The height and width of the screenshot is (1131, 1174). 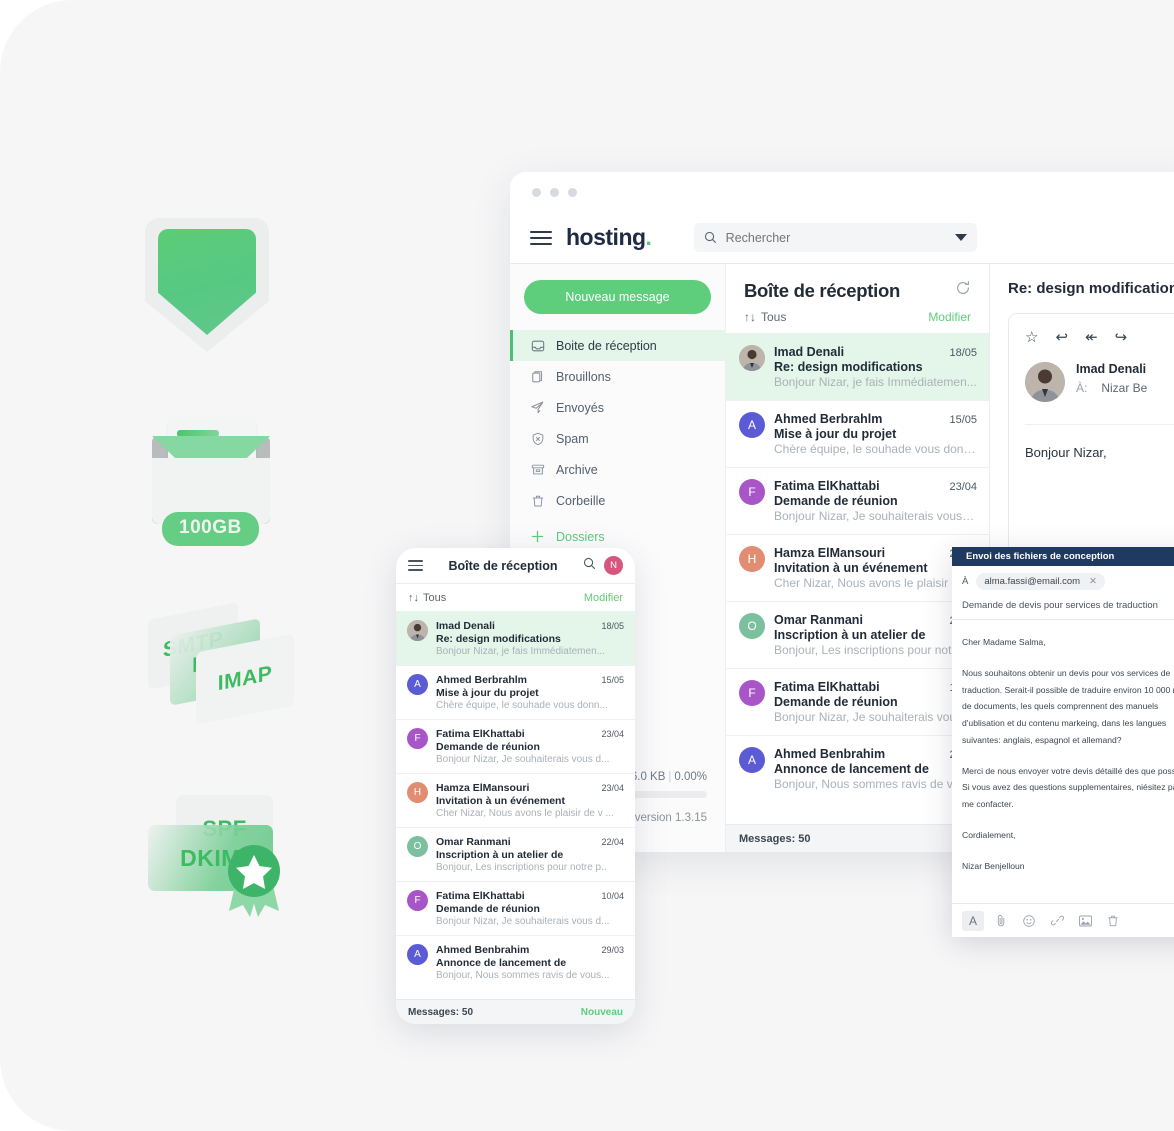 What do you see at coordinates (536, 192) in the screenshot?
I see `window-close-dot` at bounding box center [536, 192].